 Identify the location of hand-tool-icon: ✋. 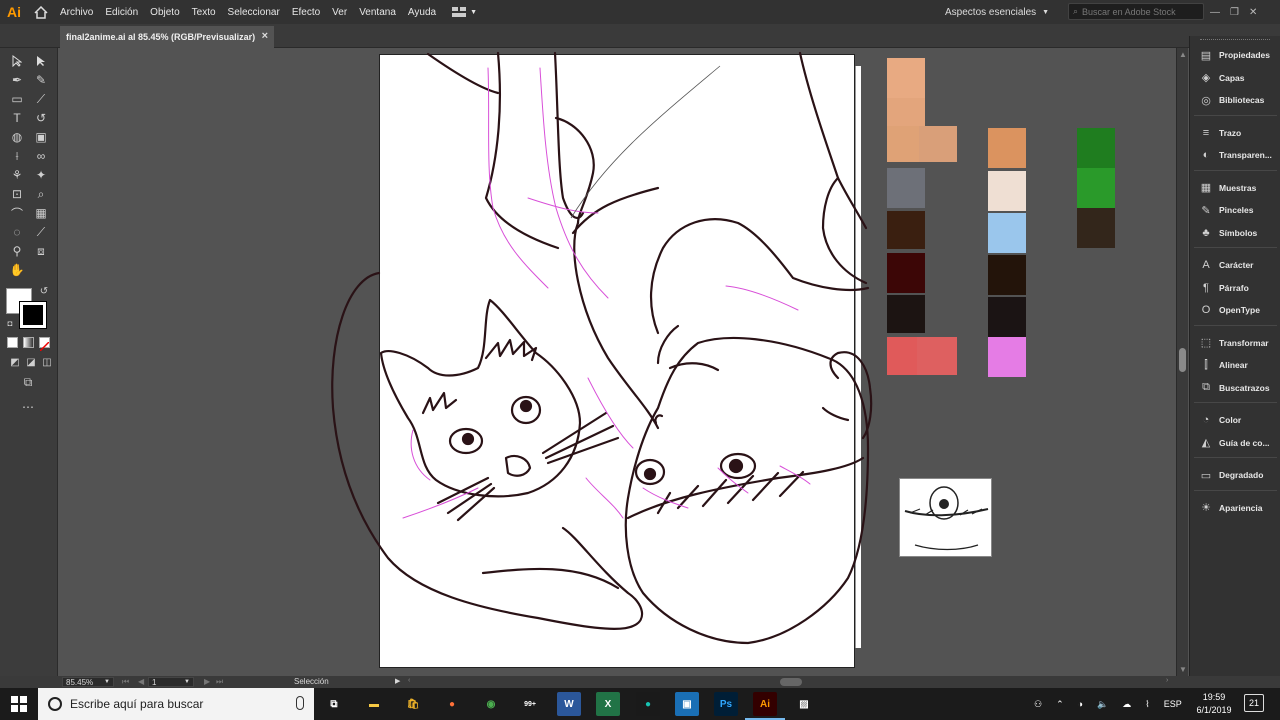
(17, 270).